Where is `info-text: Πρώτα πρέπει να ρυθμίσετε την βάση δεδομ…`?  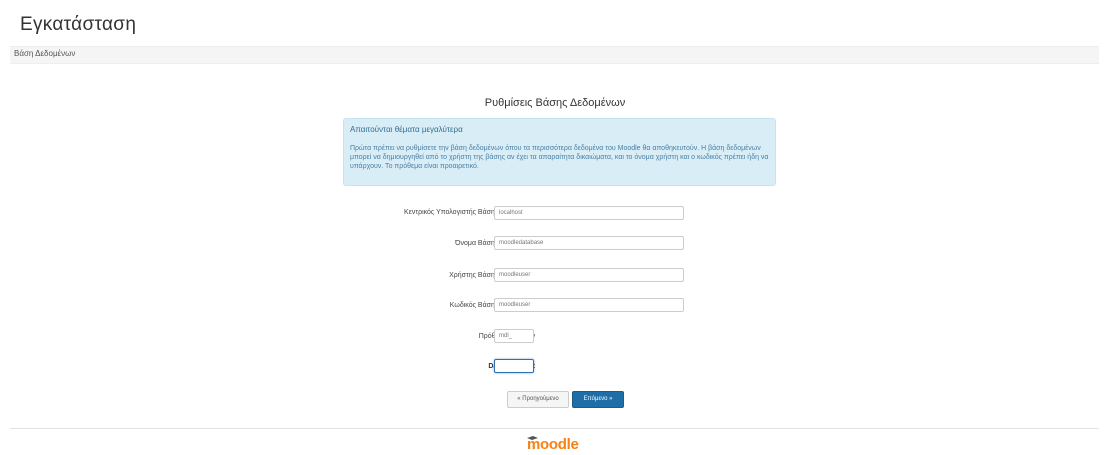
info-text: Πρώτα πρέπει να ρυθμίσετε την βάση δεδομ… is located at coordinates (559, 157).